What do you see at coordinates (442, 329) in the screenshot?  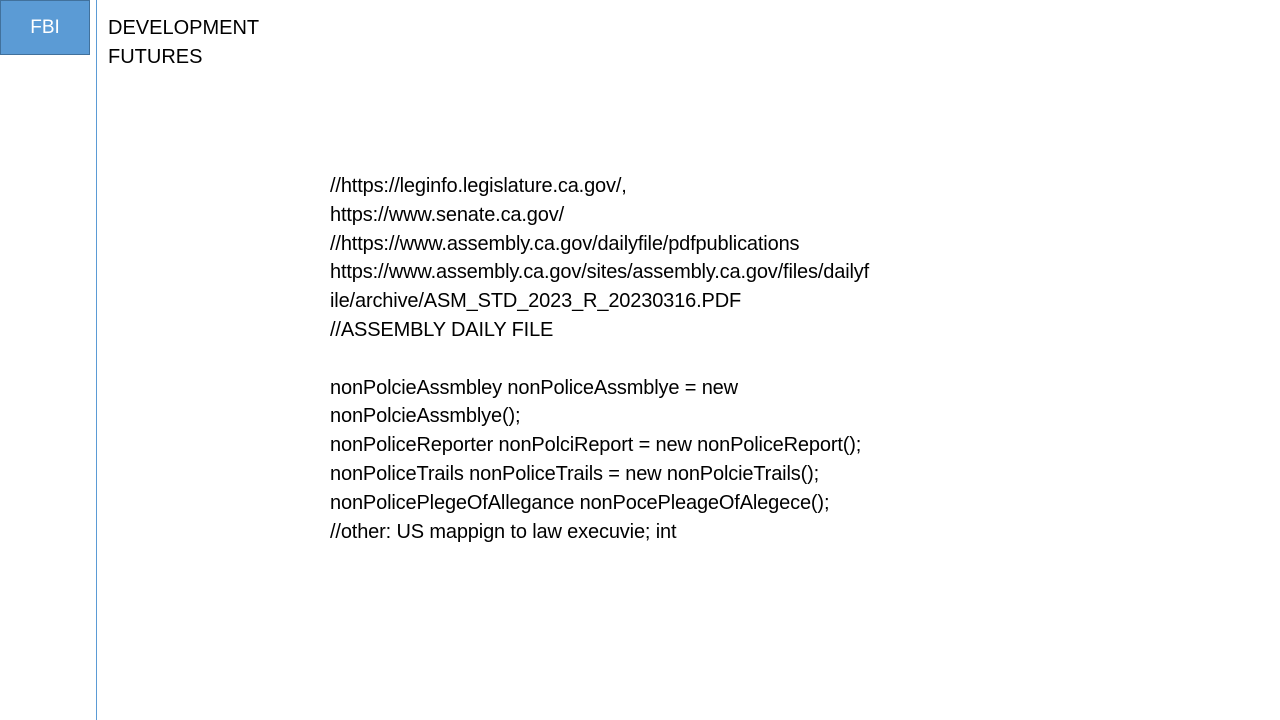 I see `body-line: //ASSEMBLY DAILY FILE` at bounding box center [442, 329].